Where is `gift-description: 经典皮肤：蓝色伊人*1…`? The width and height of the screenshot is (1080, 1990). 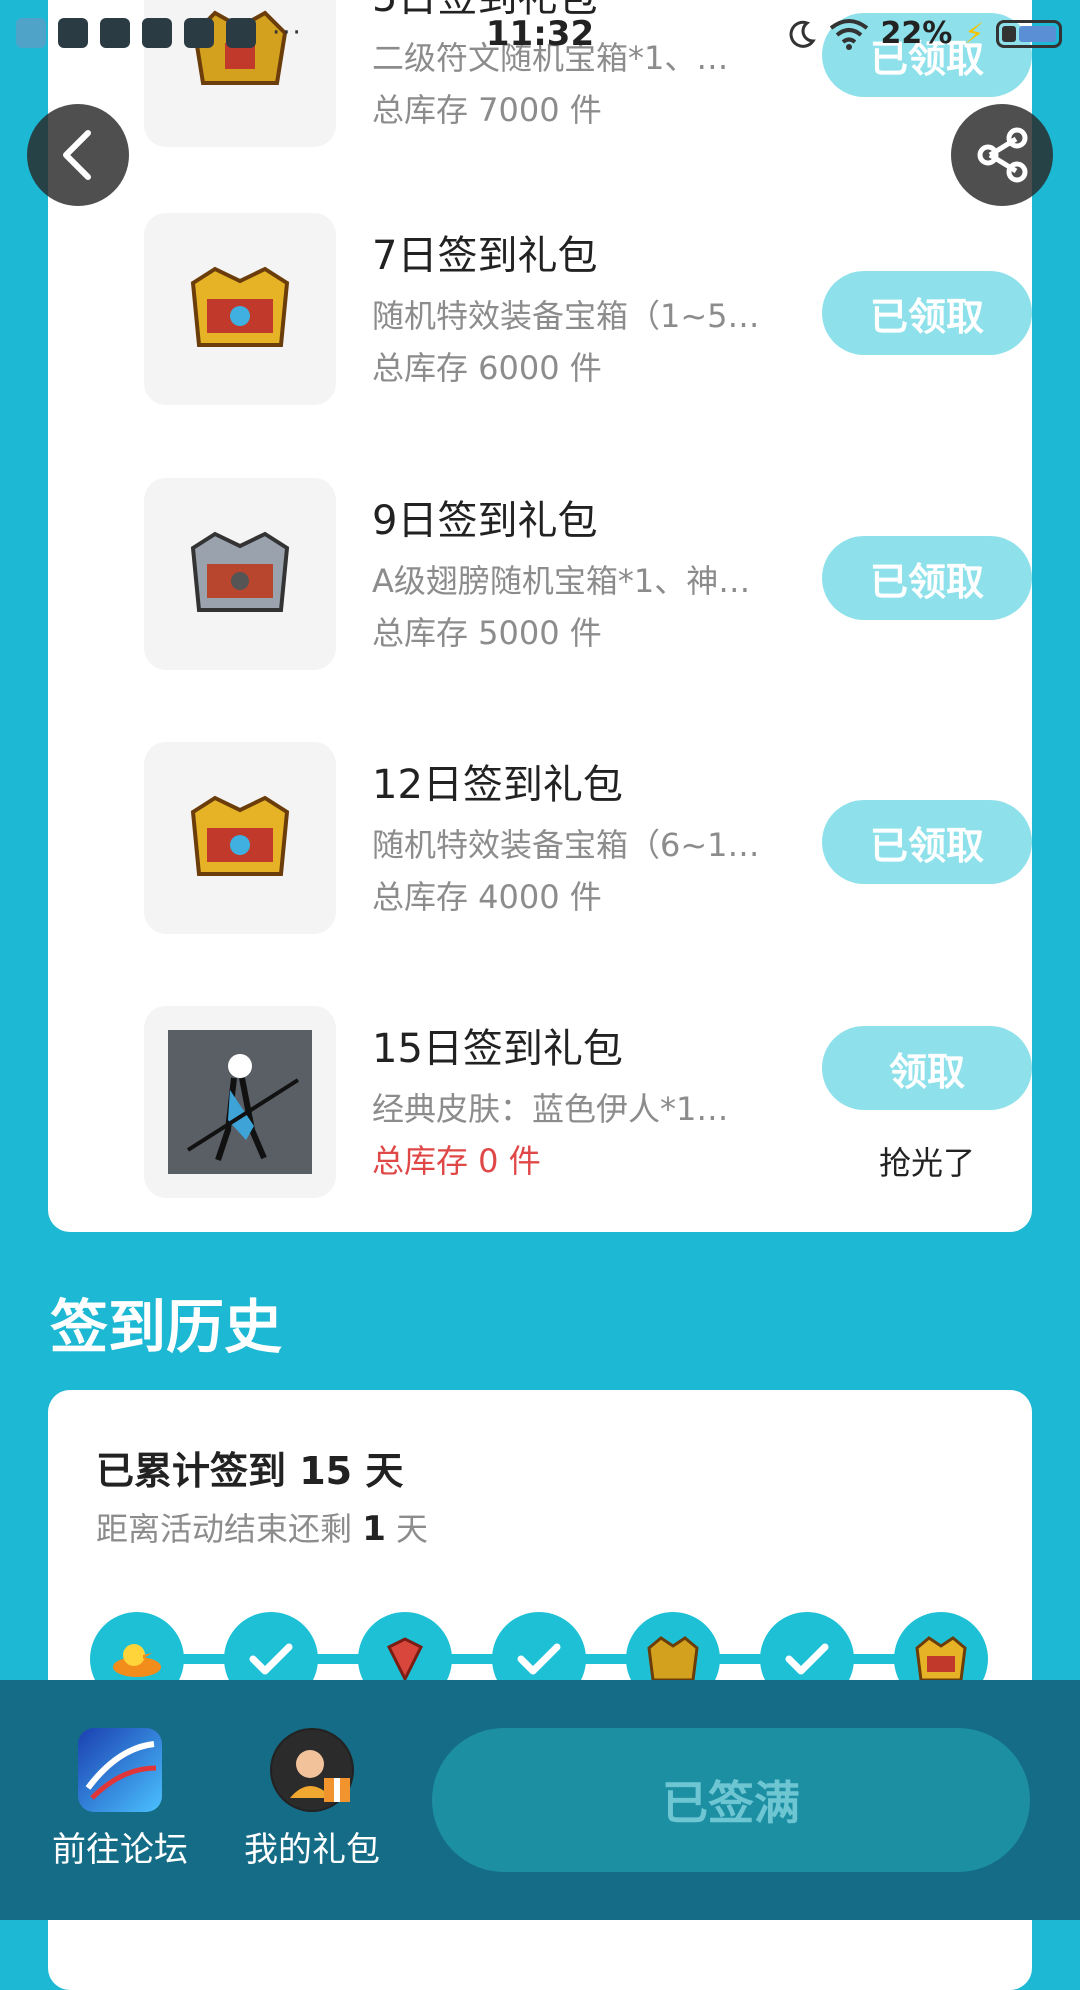
gift-description: 经典皮肤：蓝色伊人*1… is located at coordinates (550, 1109).